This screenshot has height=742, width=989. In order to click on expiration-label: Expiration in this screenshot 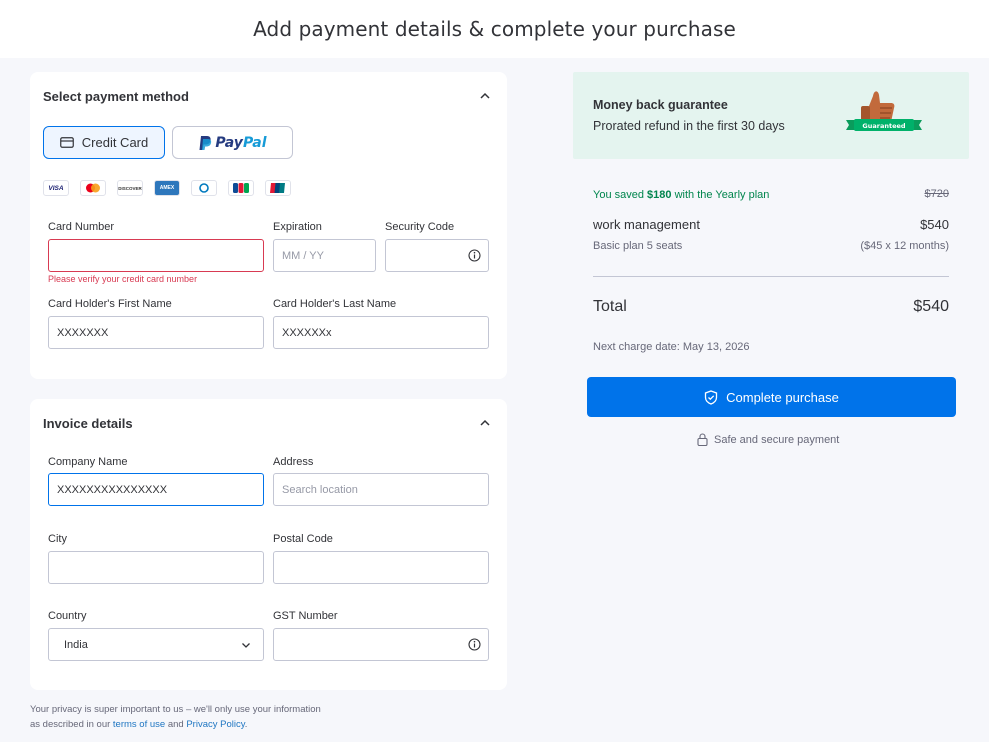, I will do `click(297, 227)`.